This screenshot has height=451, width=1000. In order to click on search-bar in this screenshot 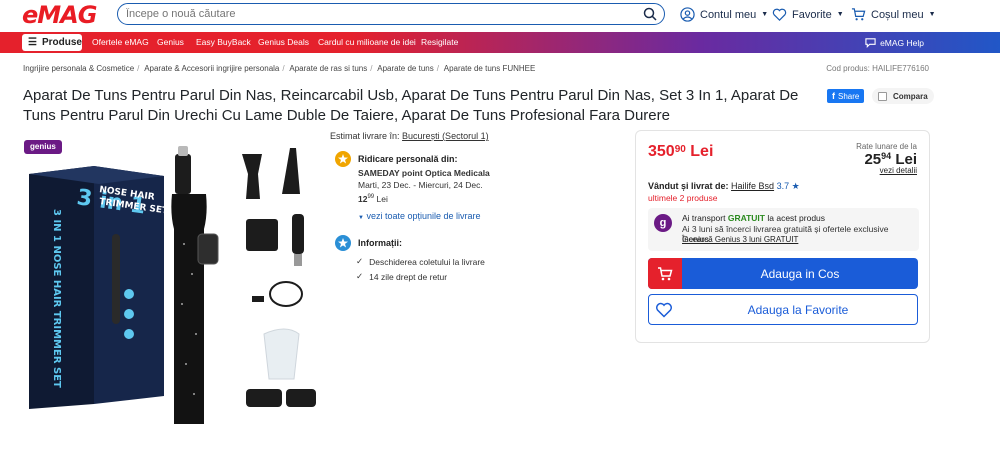, I will do `click(391, 14)`.